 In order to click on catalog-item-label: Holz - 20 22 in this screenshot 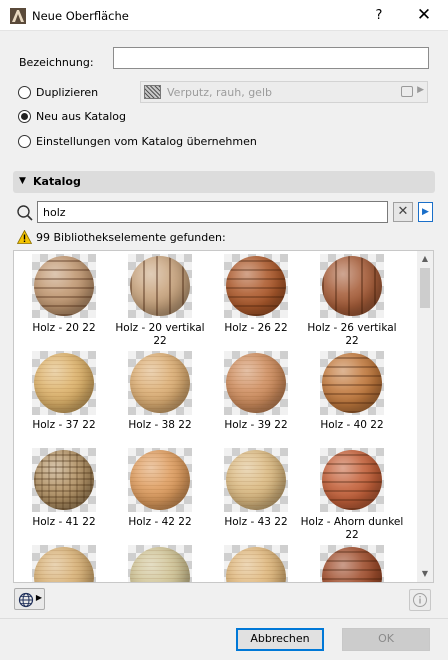, I will do `click(64, 328)`.